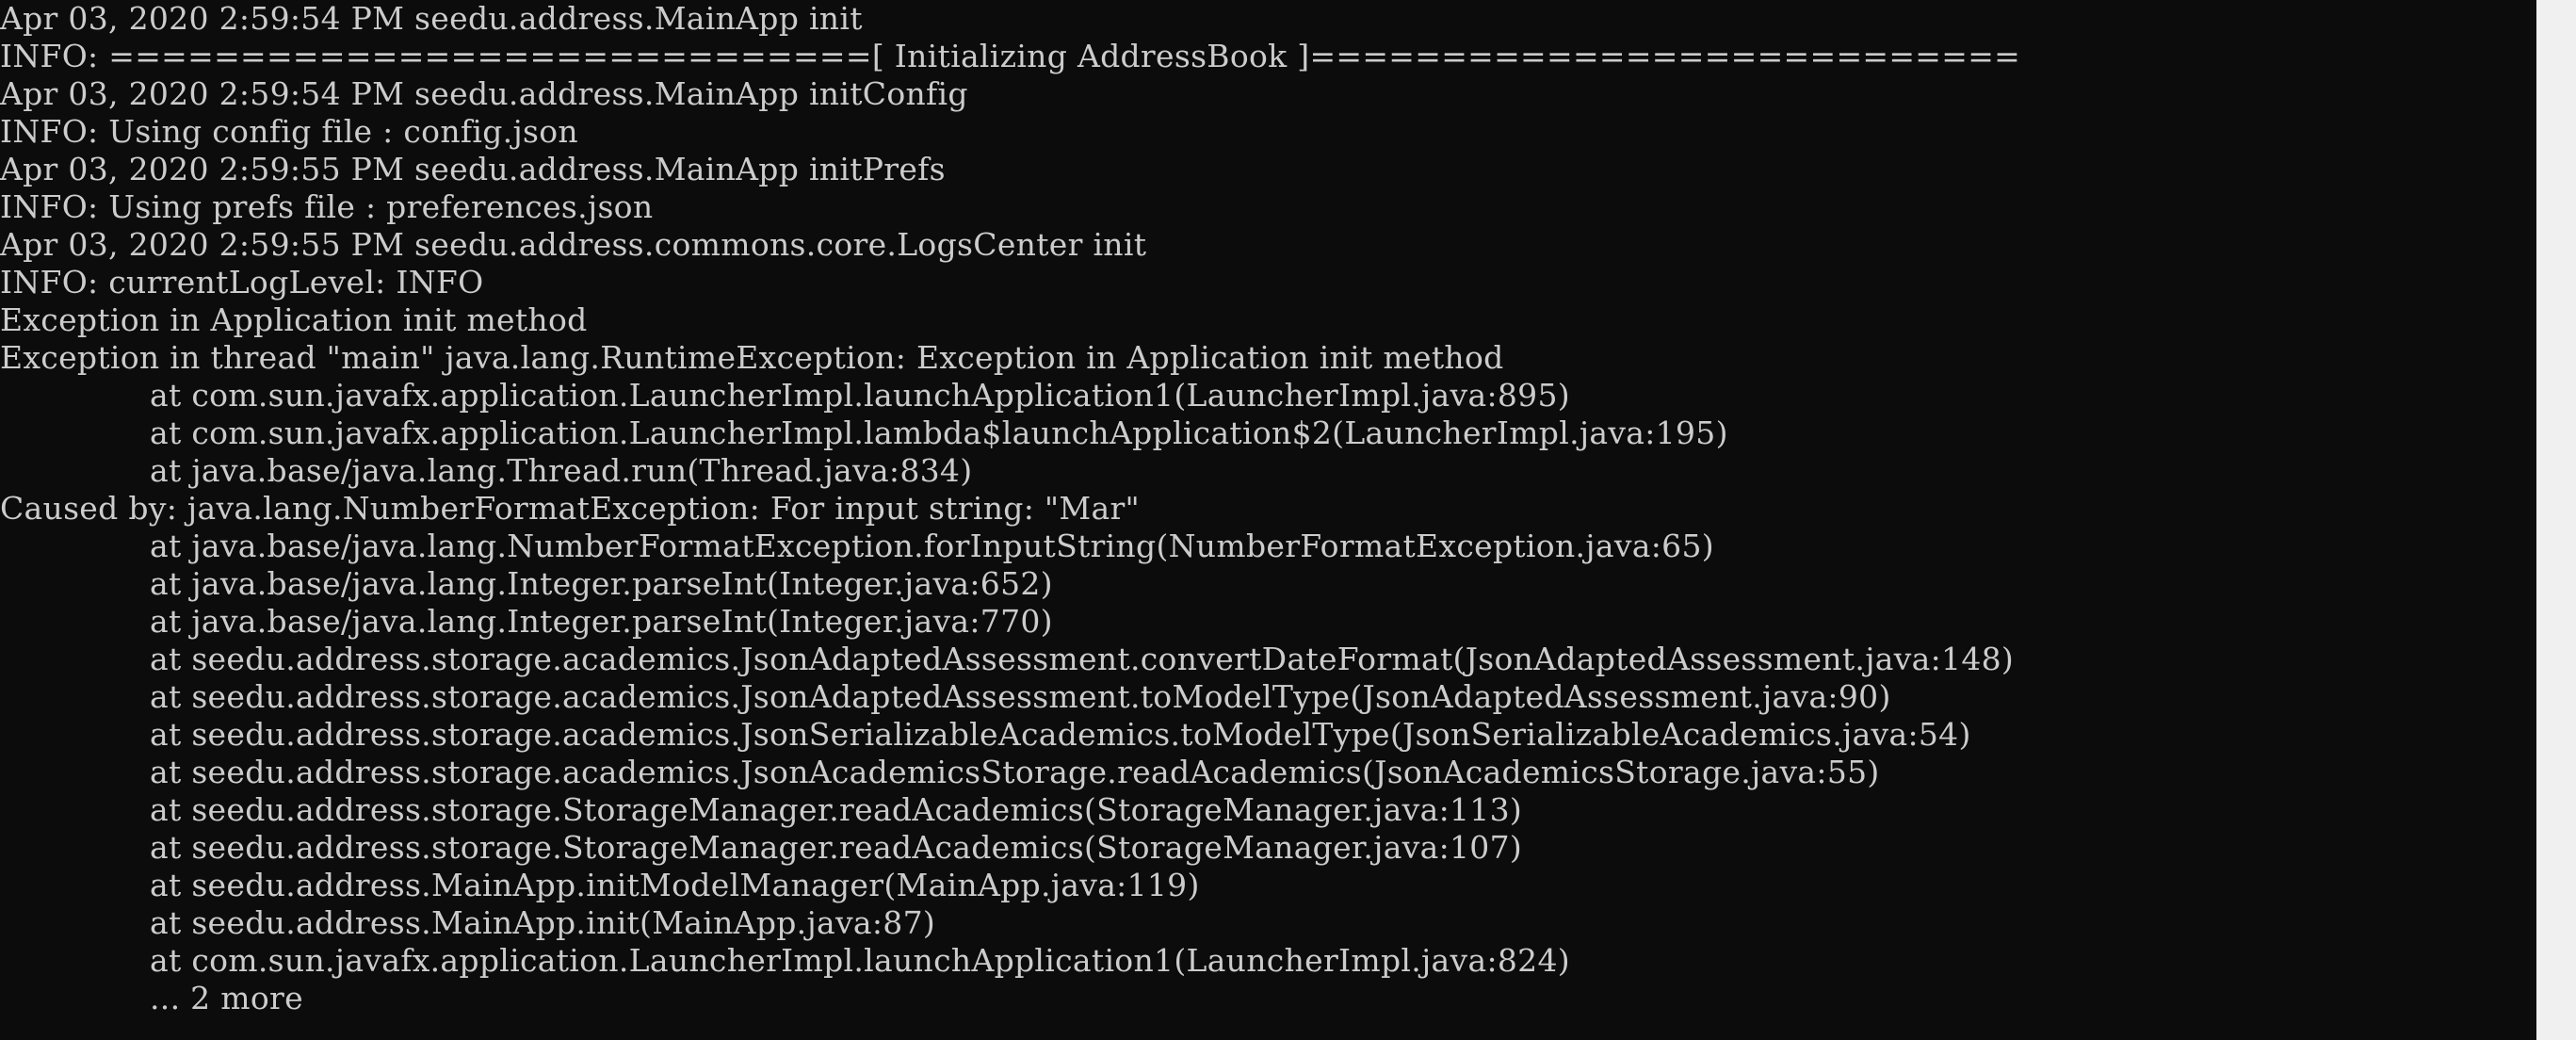  What do you see at coordinates (294, 319) in the screenshot?
I see `console-line: Exception in Application init method` at bounding box center [294, 319].